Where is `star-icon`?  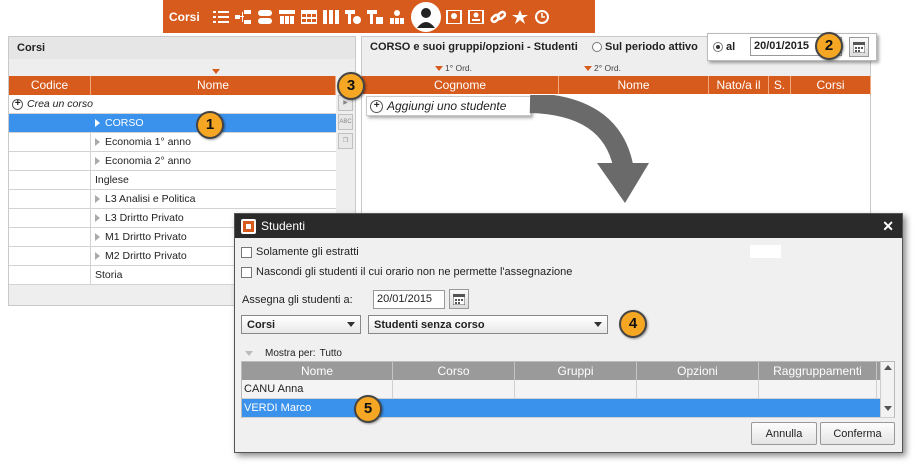
star-icon is located at coordinates (520, 16).